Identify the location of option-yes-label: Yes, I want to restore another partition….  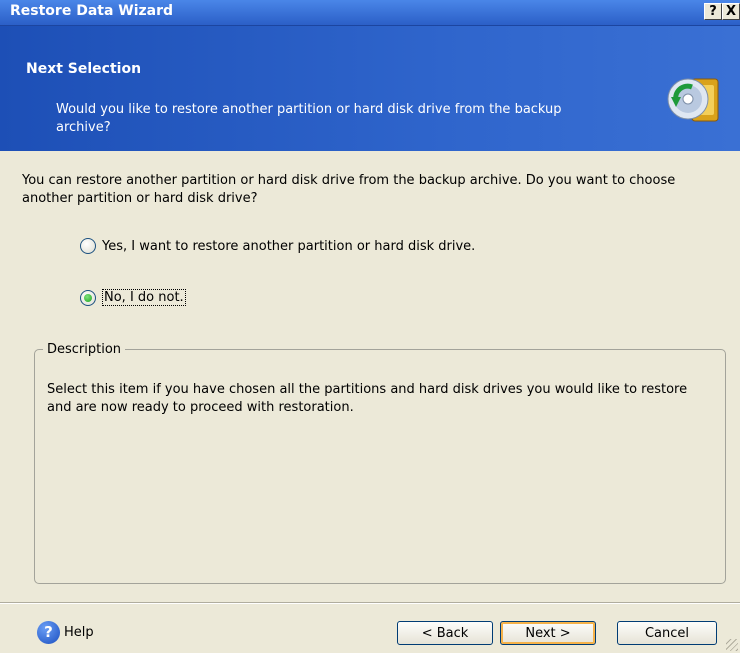
(288, 246).